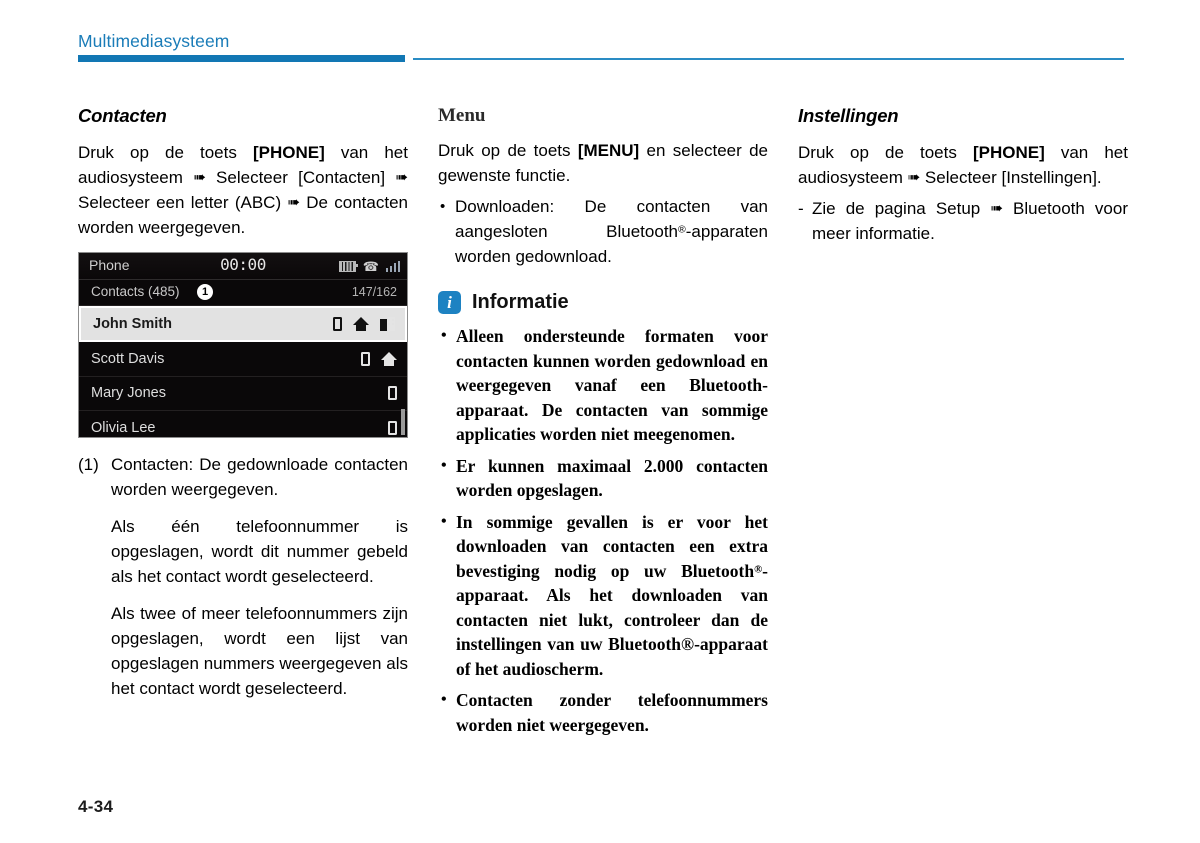 The image size is (1200, 843). Describe the element at coordinates (243, 266) in the screenshot. I see `device-status-bar: Phone 00:00 ☎` at that location.